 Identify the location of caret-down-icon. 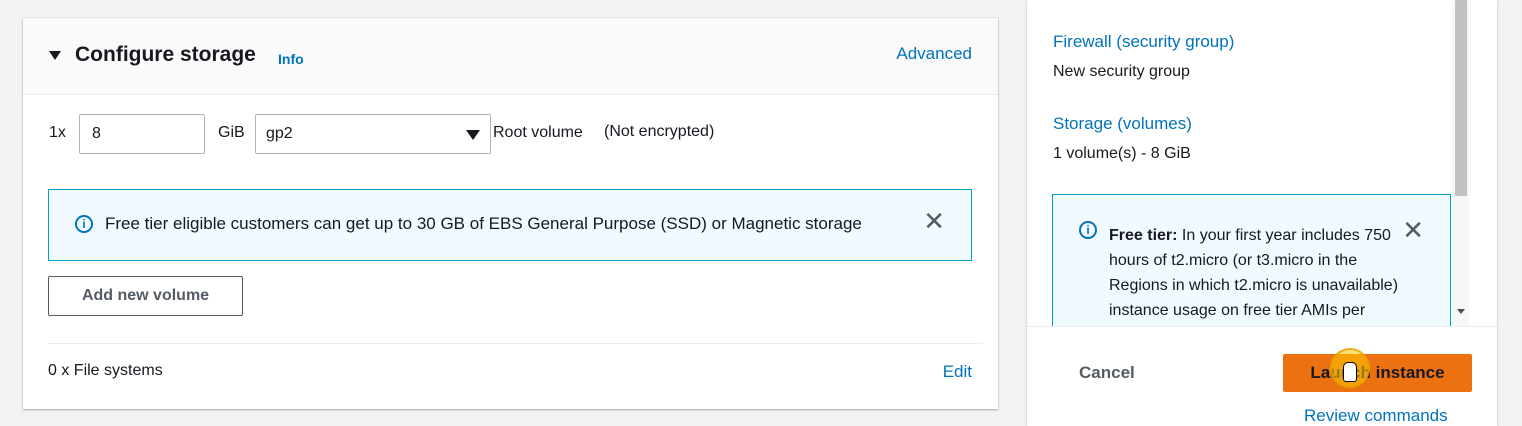
(55, 55).